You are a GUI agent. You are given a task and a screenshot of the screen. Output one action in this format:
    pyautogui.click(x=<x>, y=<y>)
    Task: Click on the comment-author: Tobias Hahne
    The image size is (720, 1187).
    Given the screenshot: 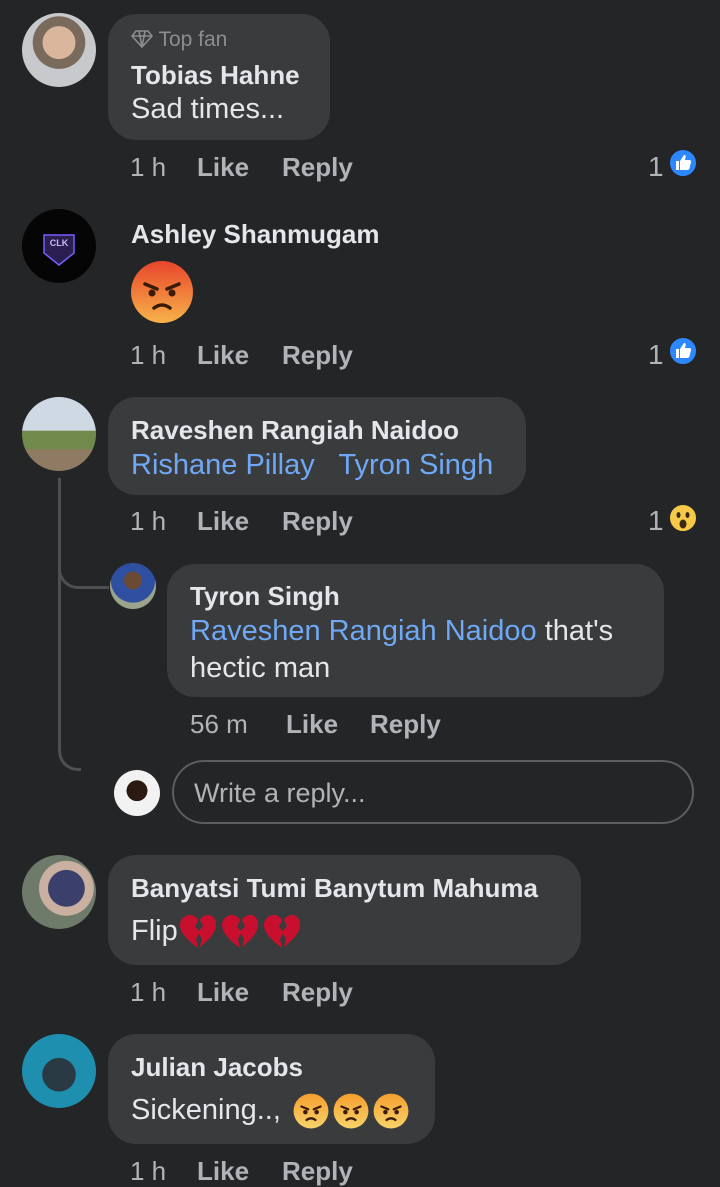 What is the action you would take?
    pyautogui.click(x=215, y=75)
    